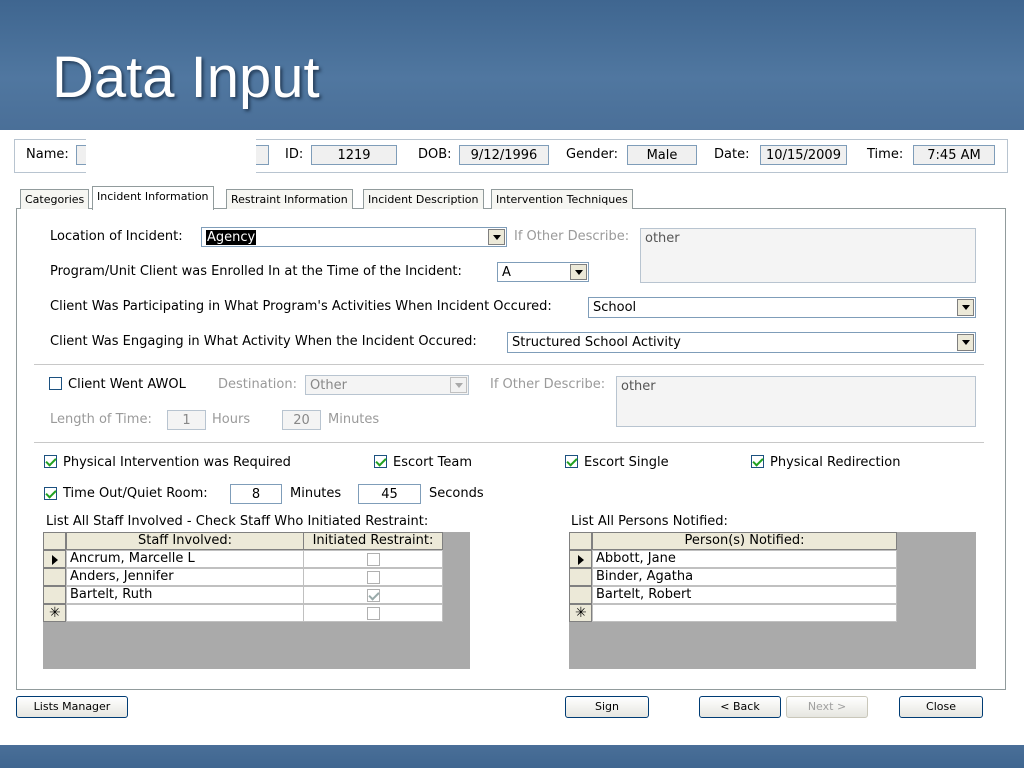 The width and height of the screenshot is (1024, 768). What do you see at coordinates (380, 461) in the screenshot?
I see `escort-team-checkbox` at bounding box center [380, 461].